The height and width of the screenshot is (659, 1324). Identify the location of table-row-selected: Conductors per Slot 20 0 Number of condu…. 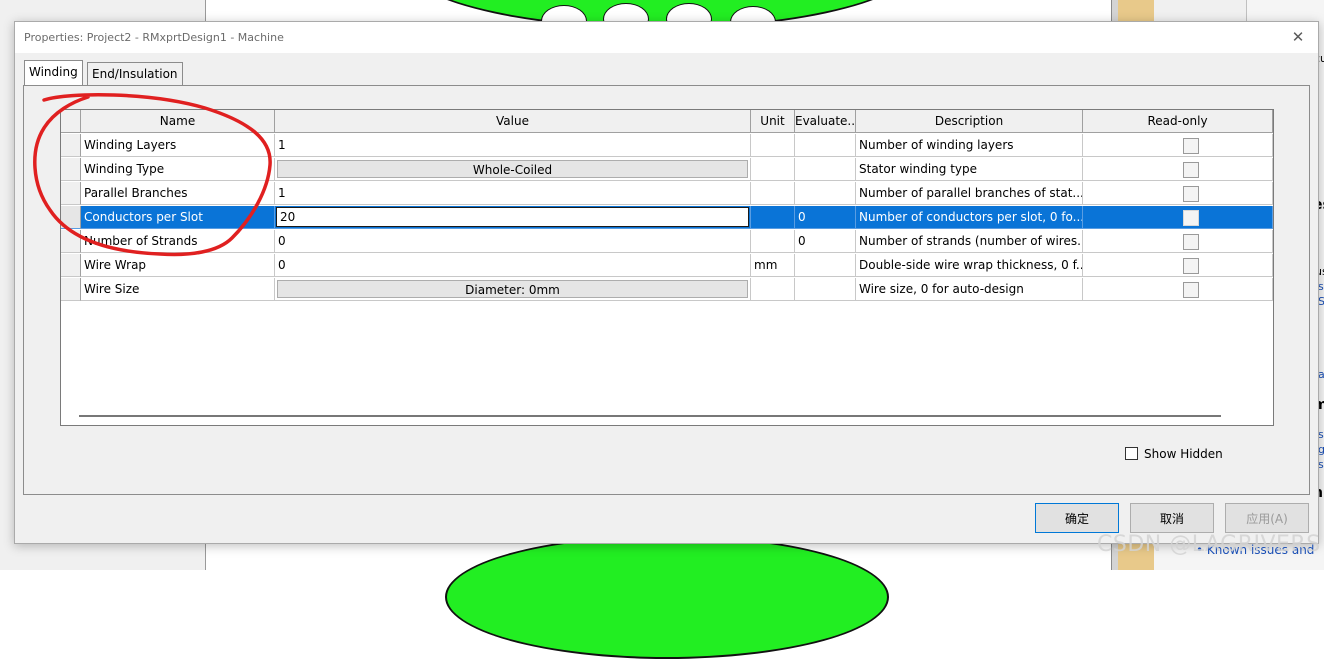
(667, 218).